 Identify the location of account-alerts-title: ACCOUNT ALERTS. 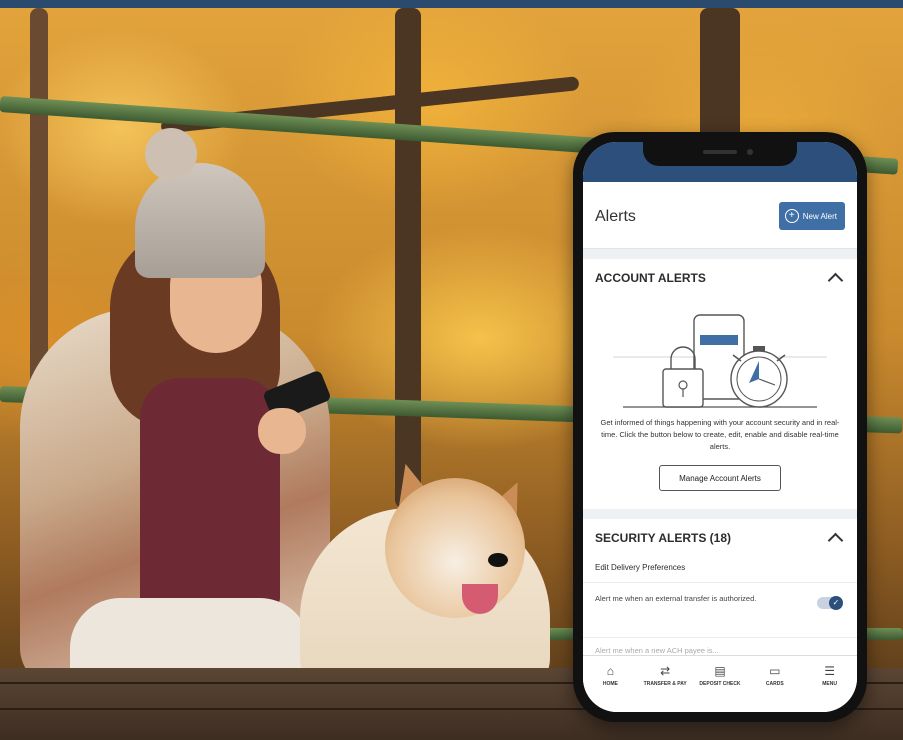
(650, 278).